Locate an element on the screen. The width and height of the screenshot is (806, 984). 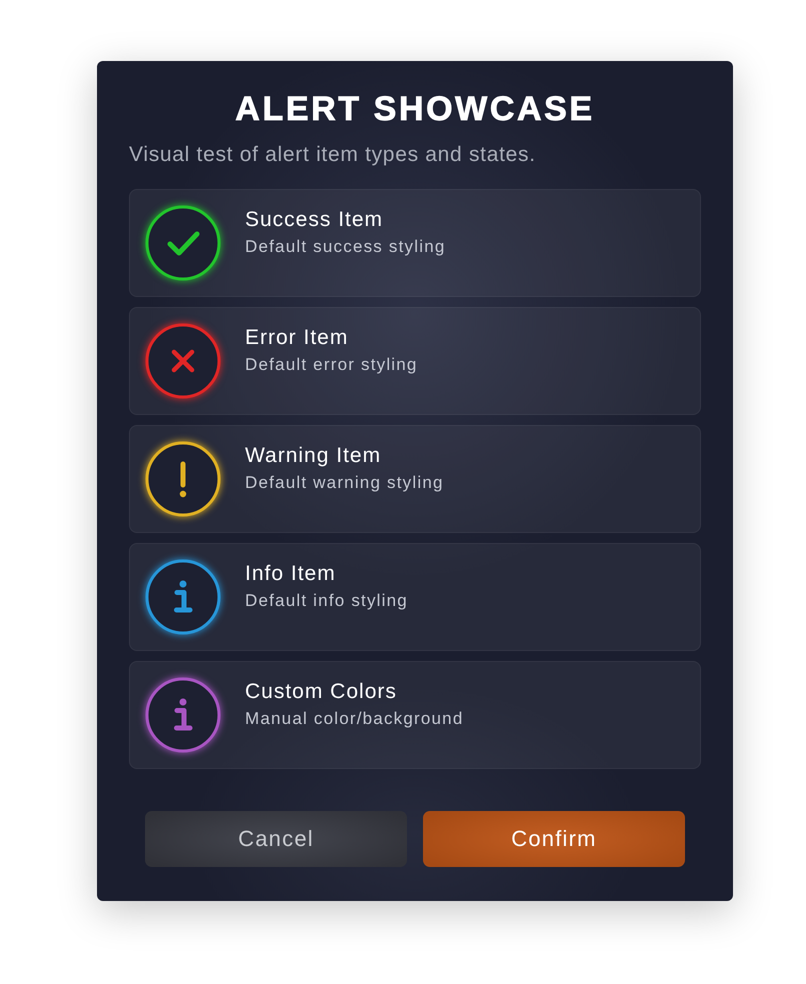
alert-title: Warning Item is located at coordinates (313, 456).